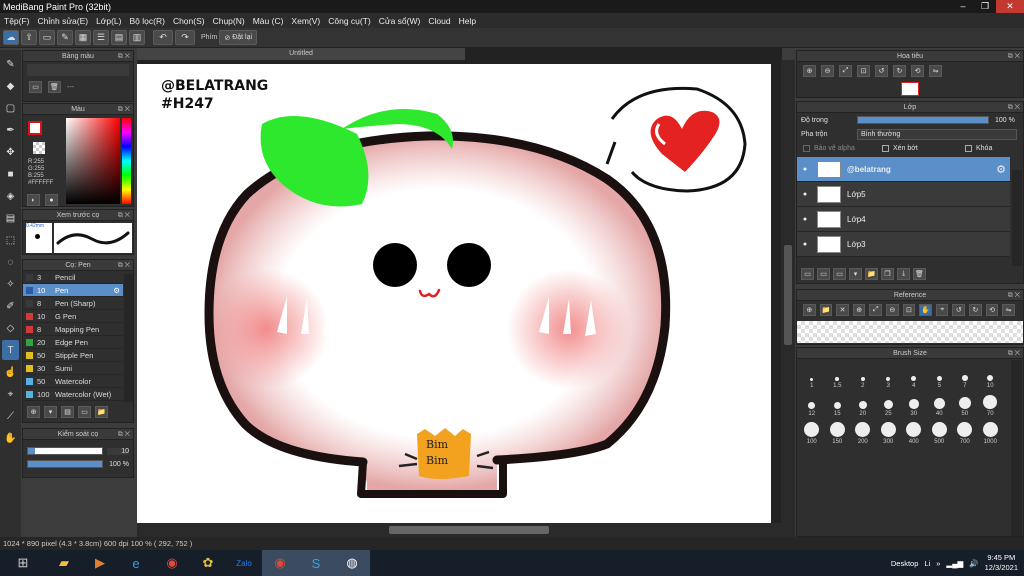  Describe the element at coordinates (189, 21) in the screenshot. I see `menu-select: Chọn(S)` at that location.